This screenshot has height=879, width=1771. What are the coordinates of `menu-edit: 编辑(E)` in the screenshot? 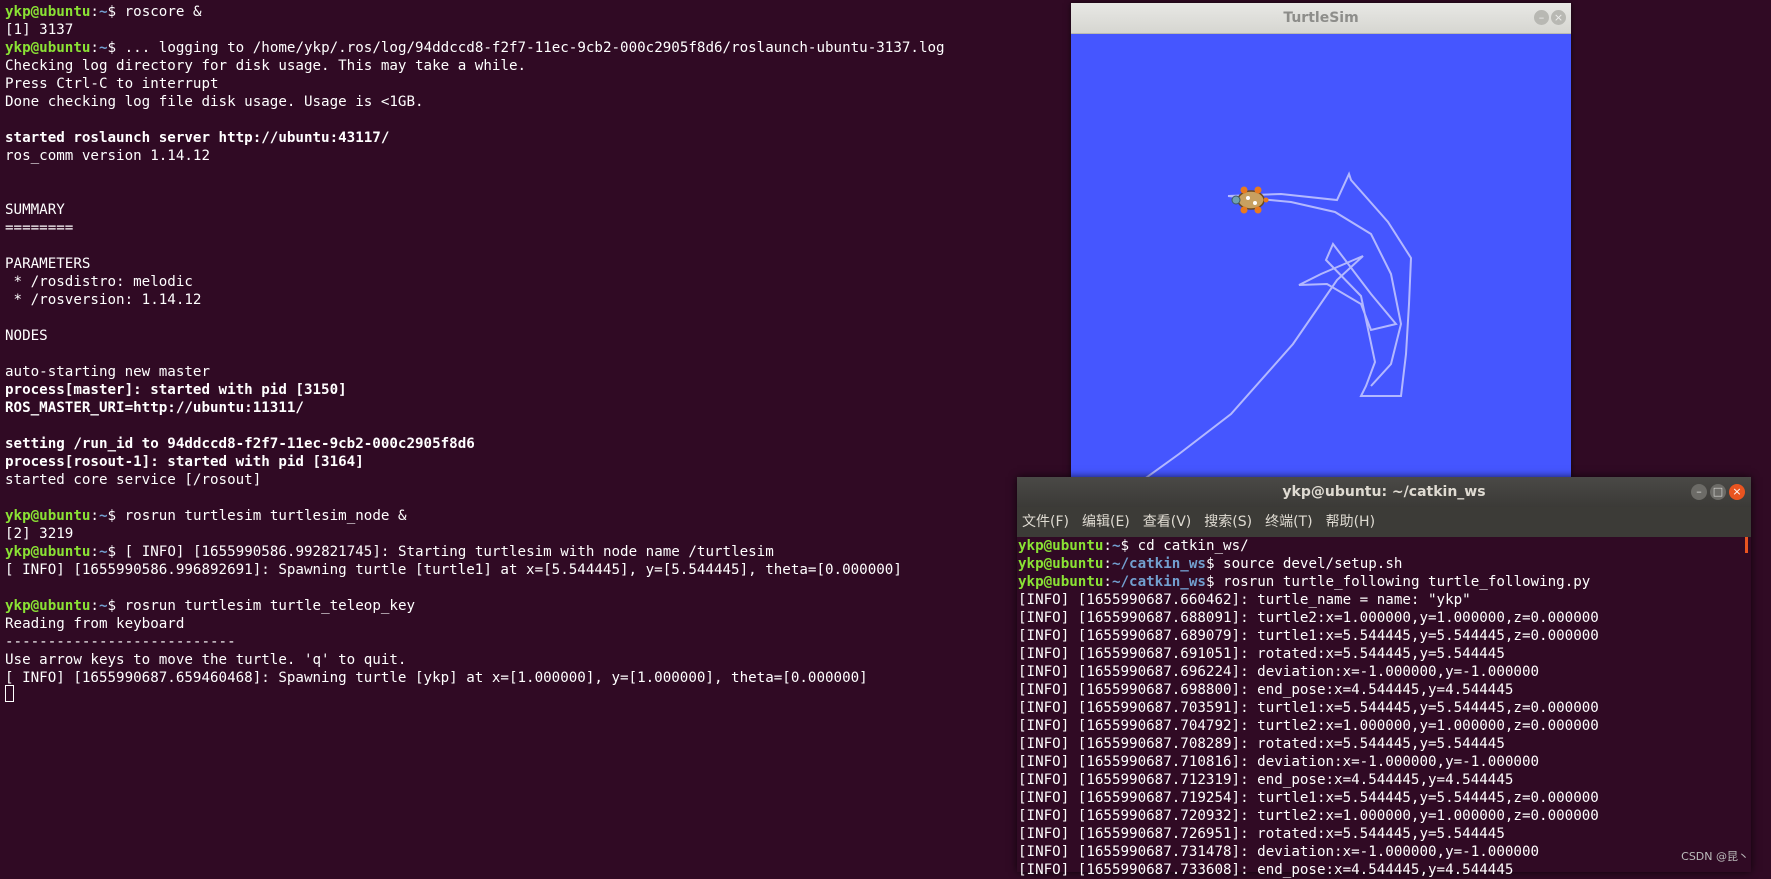 It's located at (1106, 522).